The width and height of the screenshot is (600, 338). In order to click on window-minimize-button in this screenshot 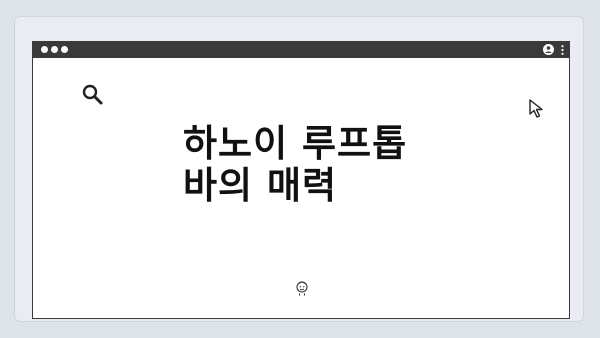, I will do `click(54, 49)`.